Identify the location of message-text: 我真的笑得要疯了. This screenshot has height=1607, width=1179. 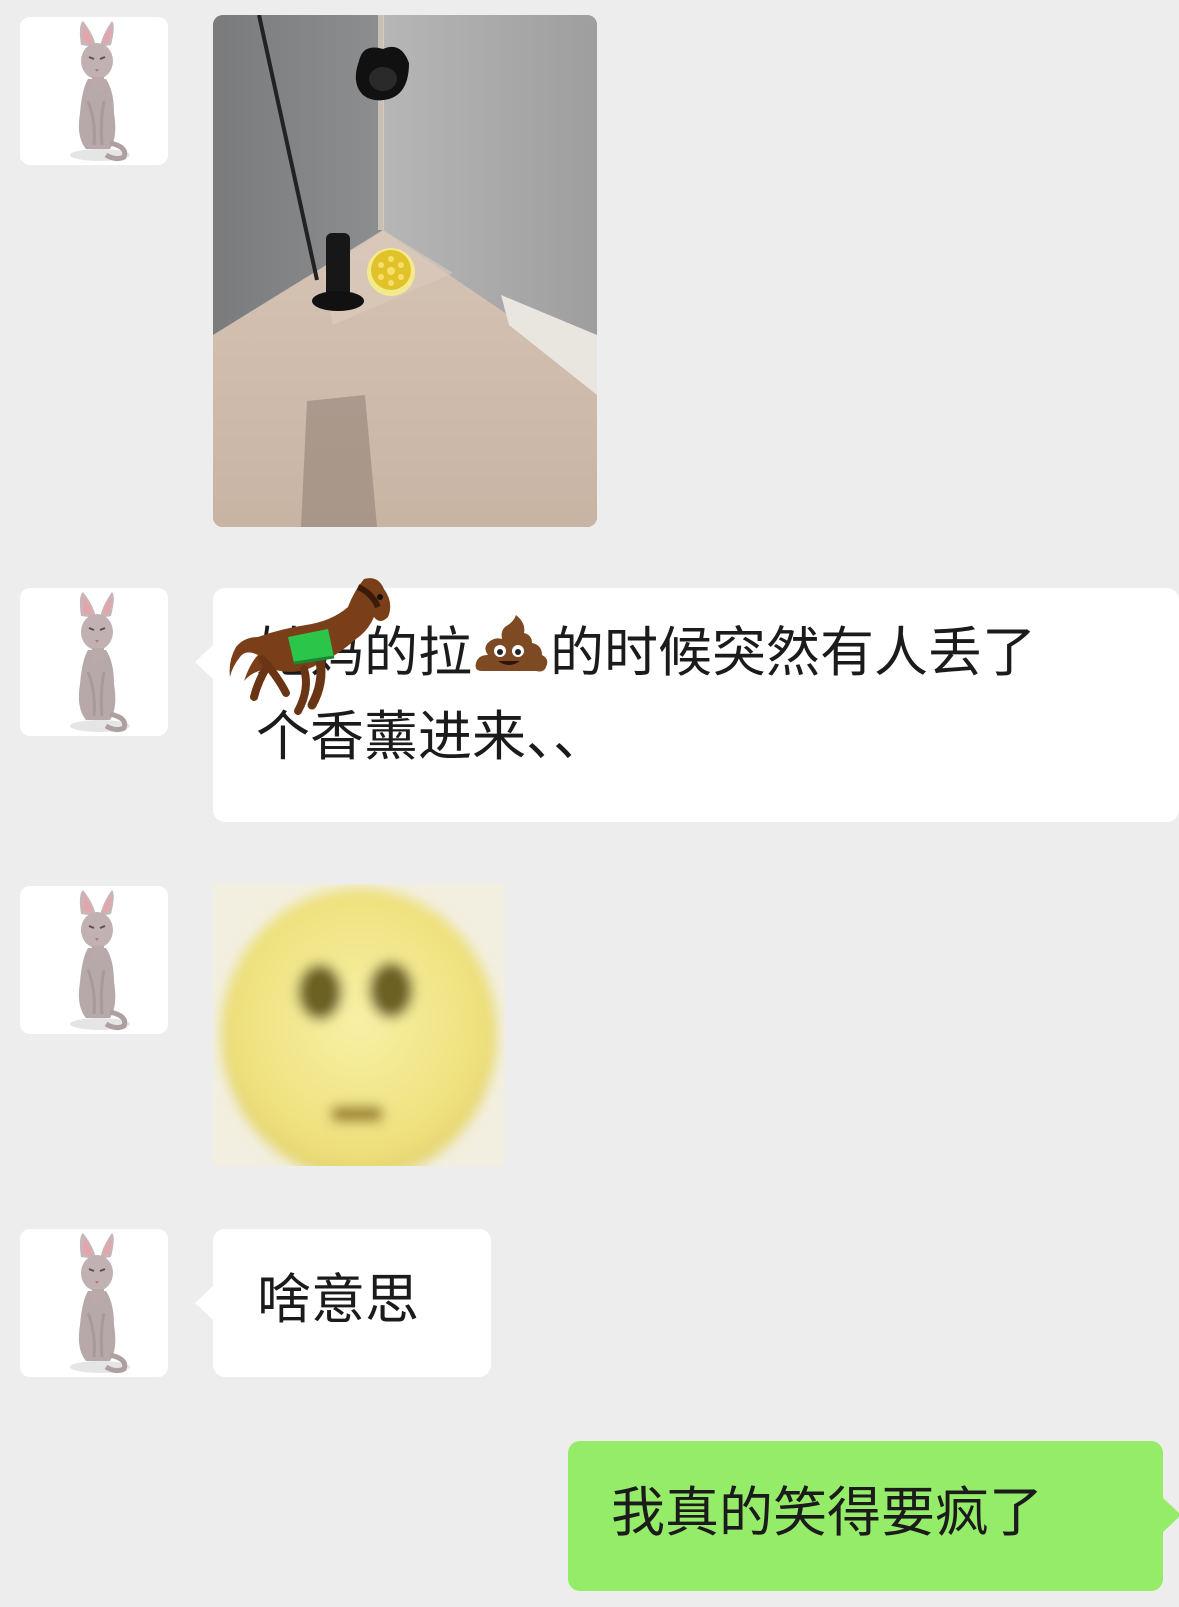
(827, 1512).